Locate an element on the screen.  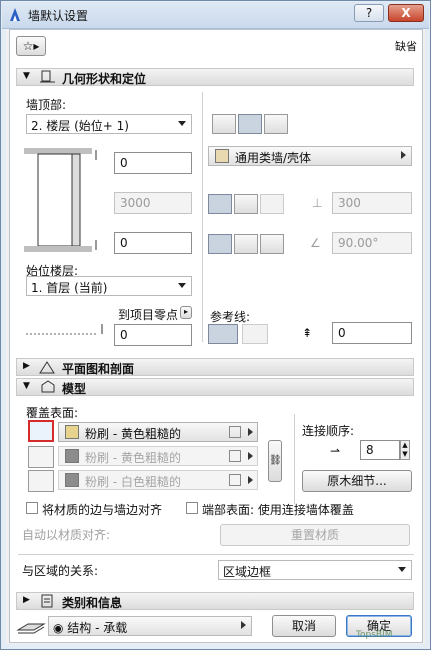
override-label: 覆盖表面: is located at coordinates (52, 413).